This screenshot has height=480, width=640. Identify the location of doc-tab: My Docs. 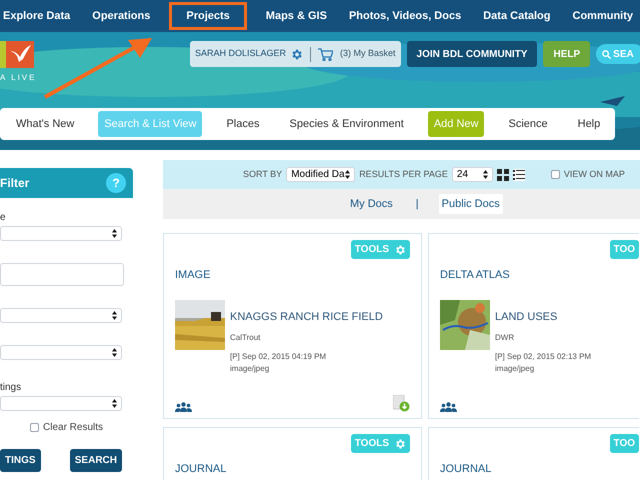
(371, 204).